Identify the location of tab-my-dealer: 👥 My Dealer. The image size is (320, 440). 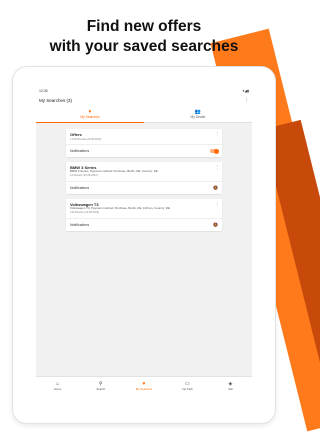
(198, 114).